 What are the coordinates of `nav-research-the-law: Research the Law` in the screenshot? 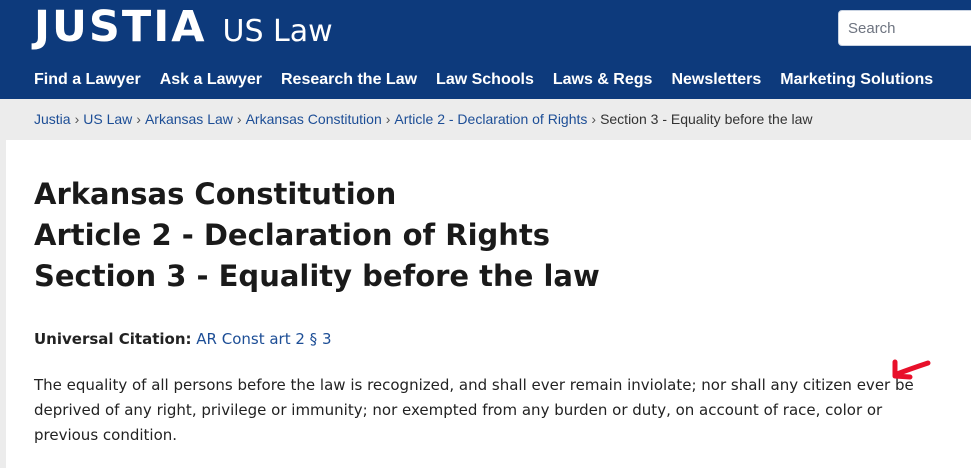 It's located at (349, 80).